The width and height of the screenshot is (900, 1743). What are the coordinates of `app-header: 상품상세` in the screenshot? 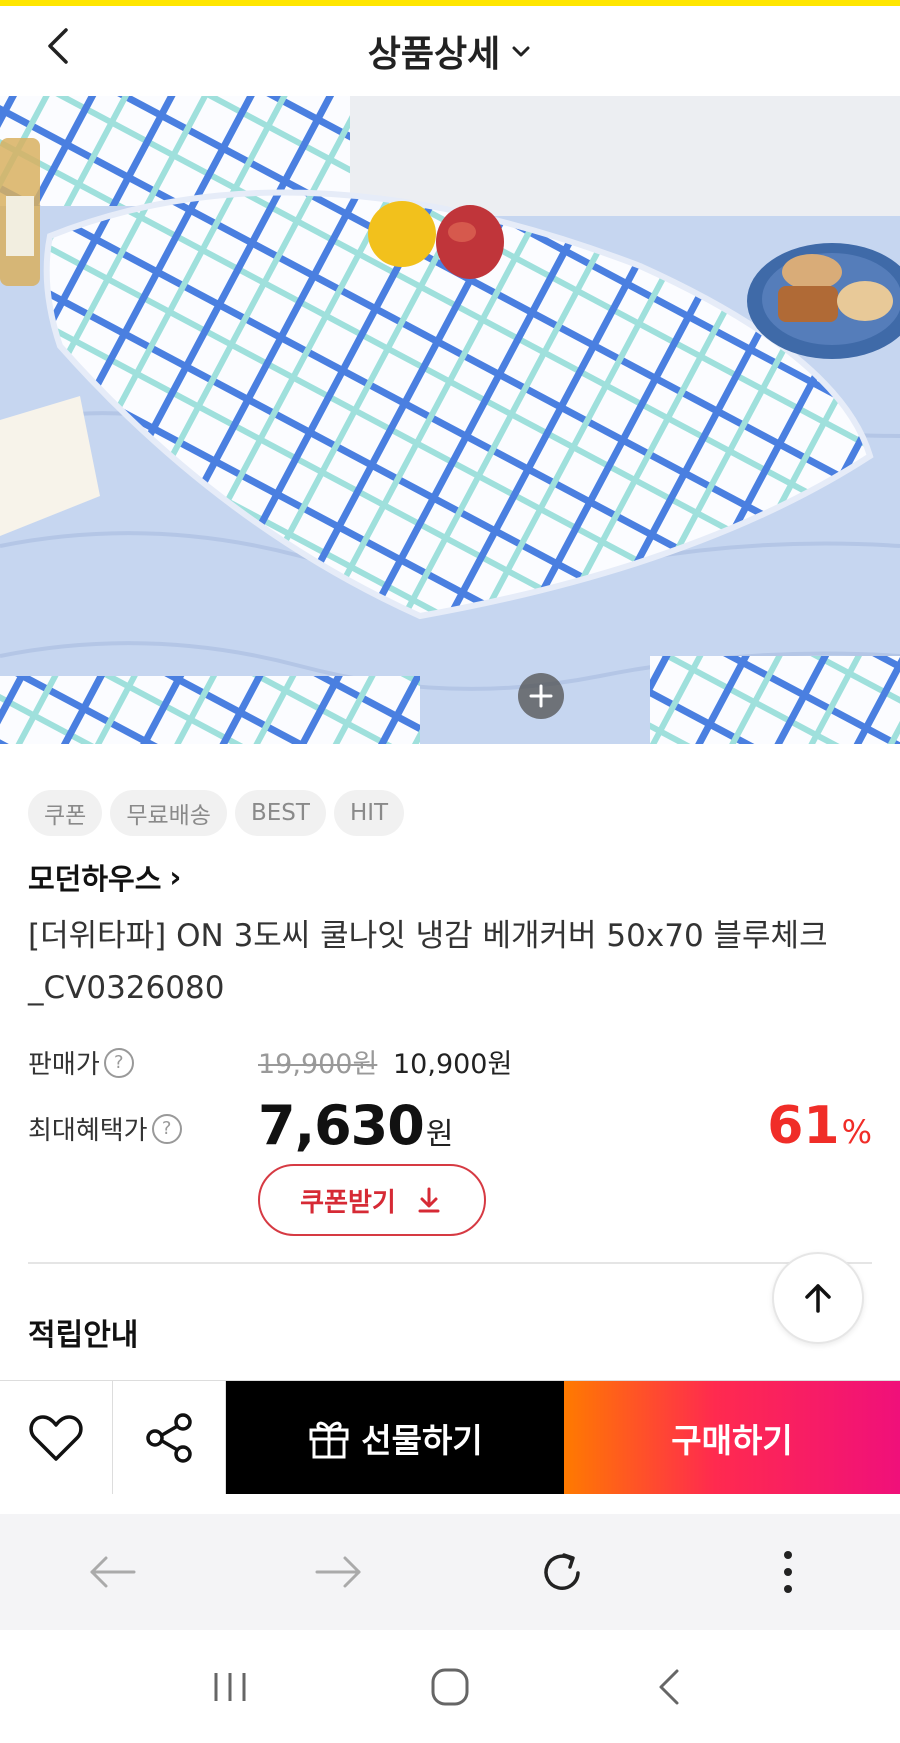 It's located at (450, 51).